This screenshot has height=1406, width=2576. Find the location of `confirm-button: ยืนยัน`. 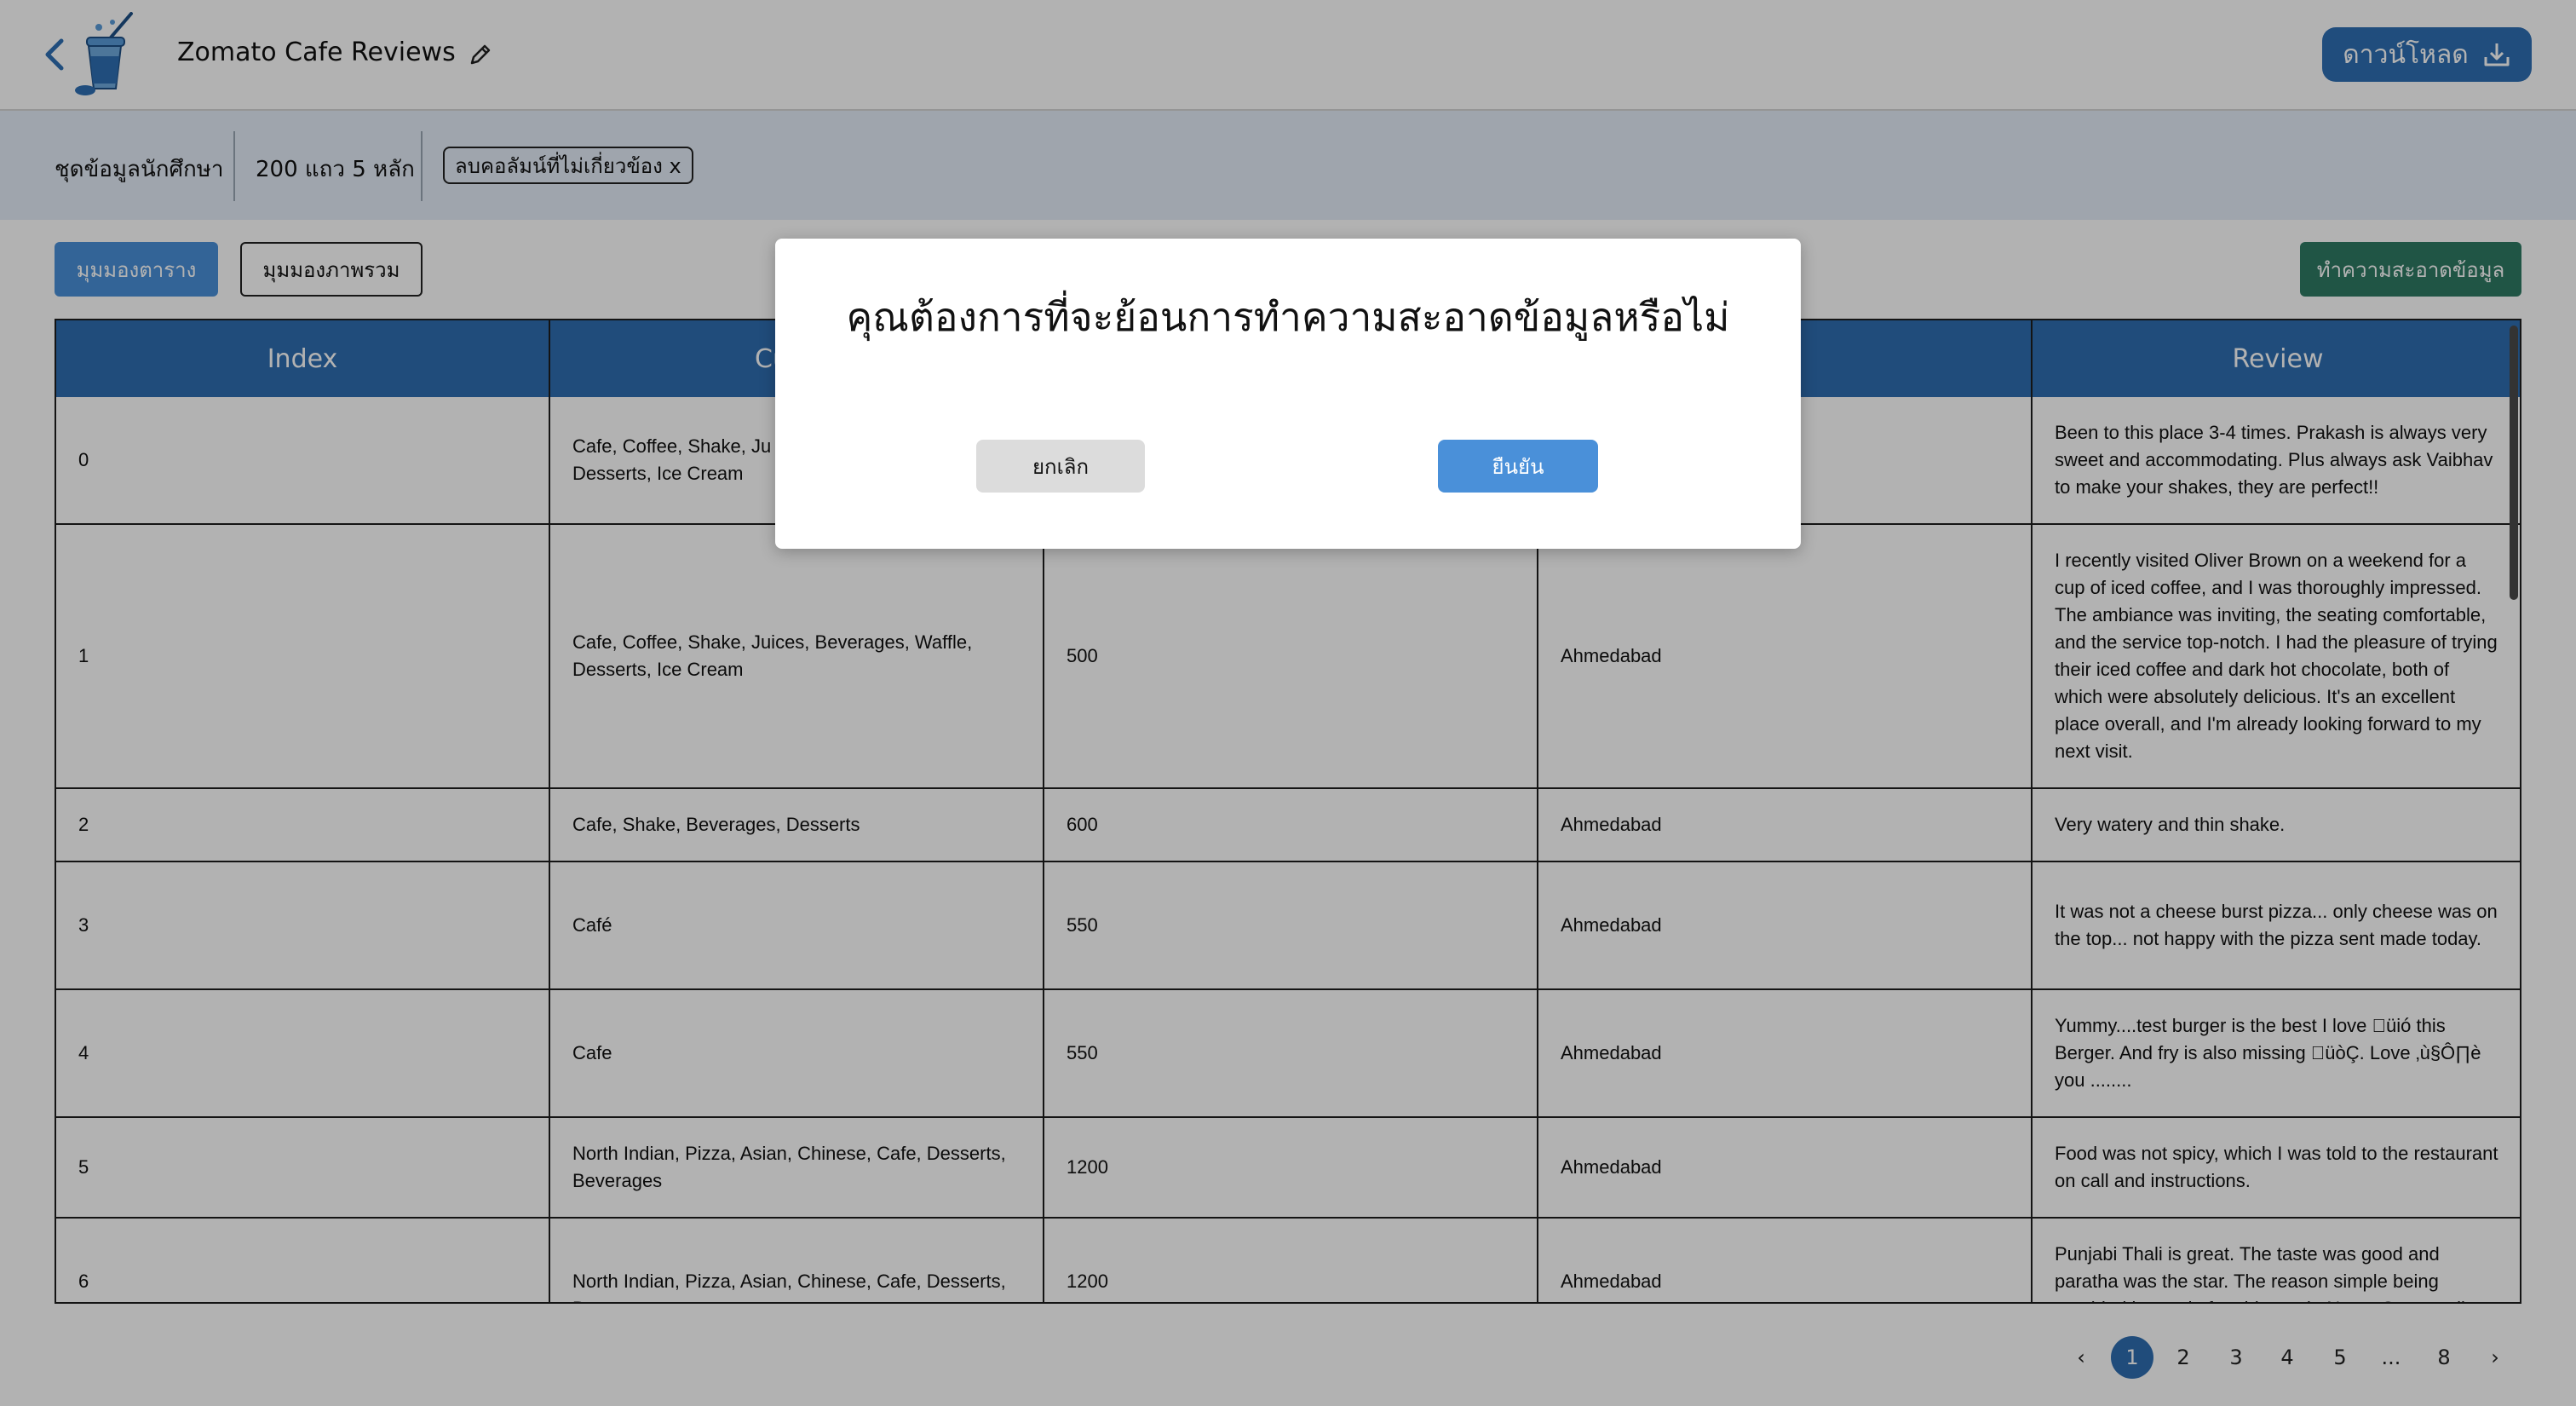

confirm-button: ยืนยัน is located at coordinates (1518, 466).